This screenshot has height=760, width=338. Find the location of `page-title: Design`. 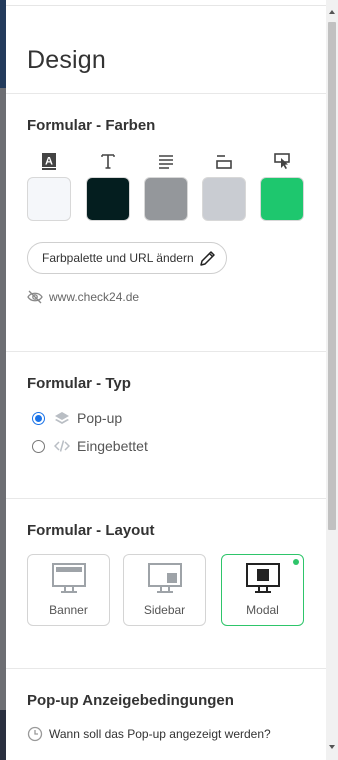

page-title: Design is located at coordinates (67, 60).